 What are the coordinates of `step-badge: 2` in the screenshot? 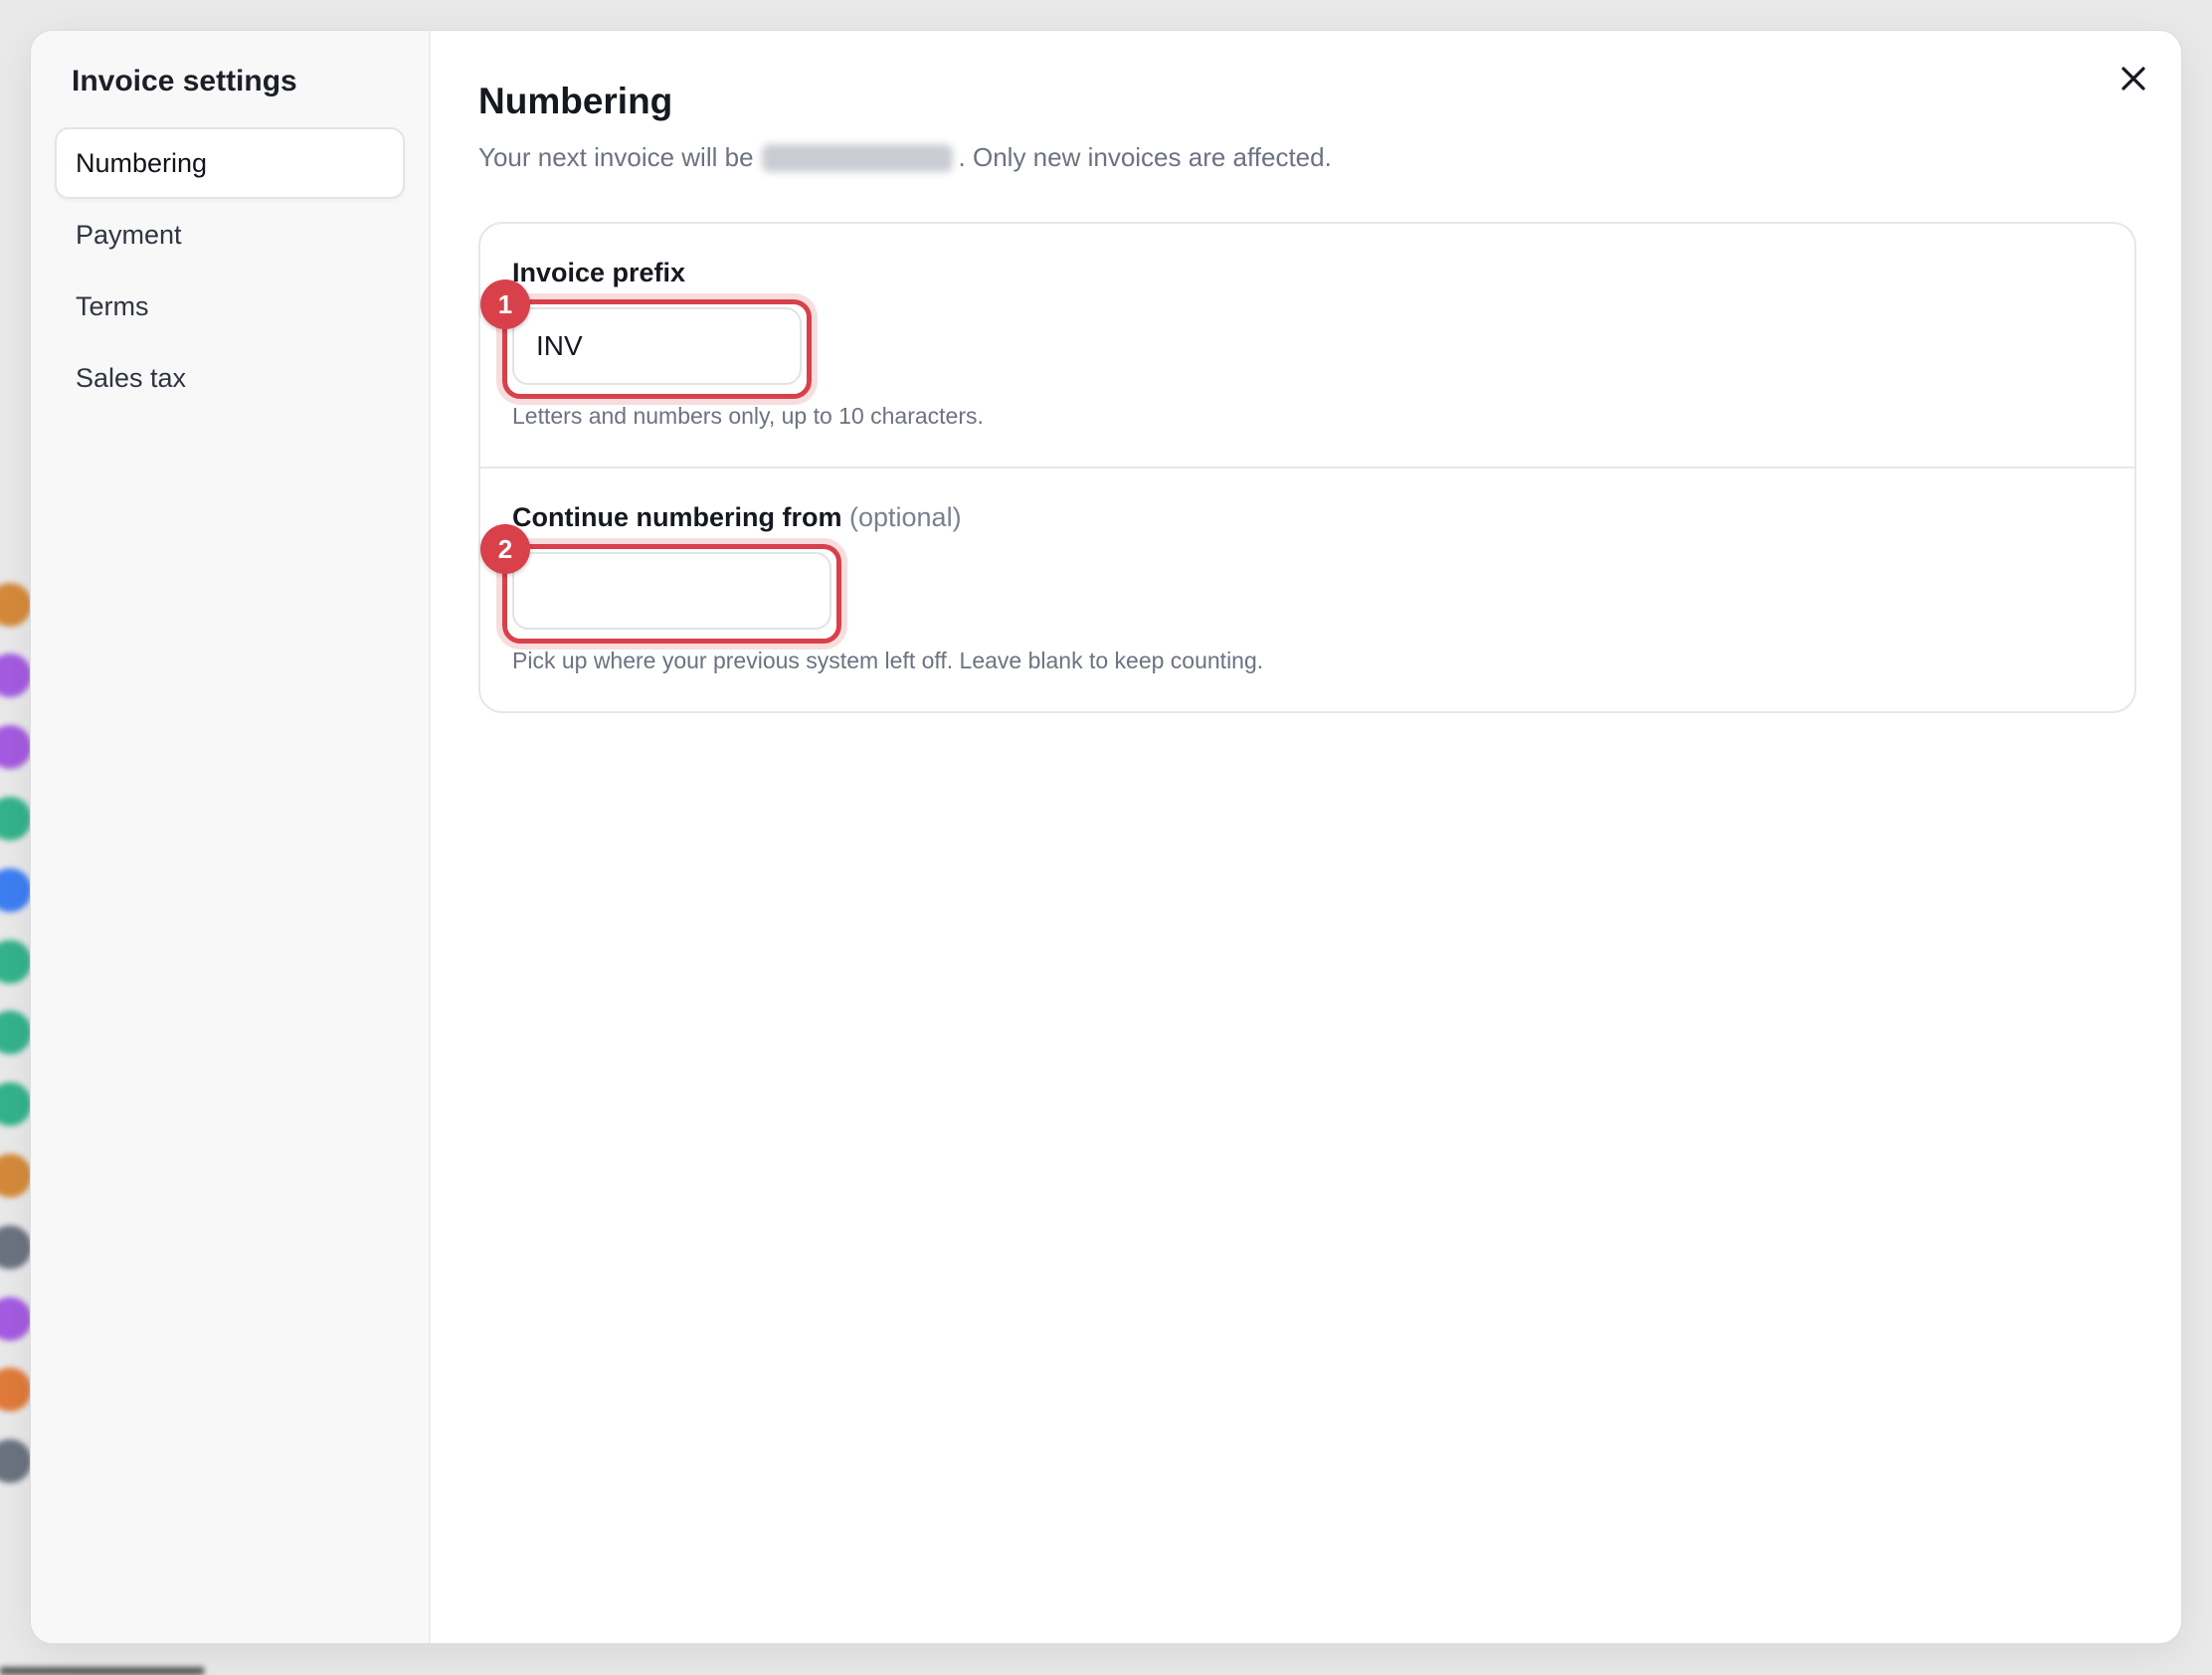 It's located at (505, 549).